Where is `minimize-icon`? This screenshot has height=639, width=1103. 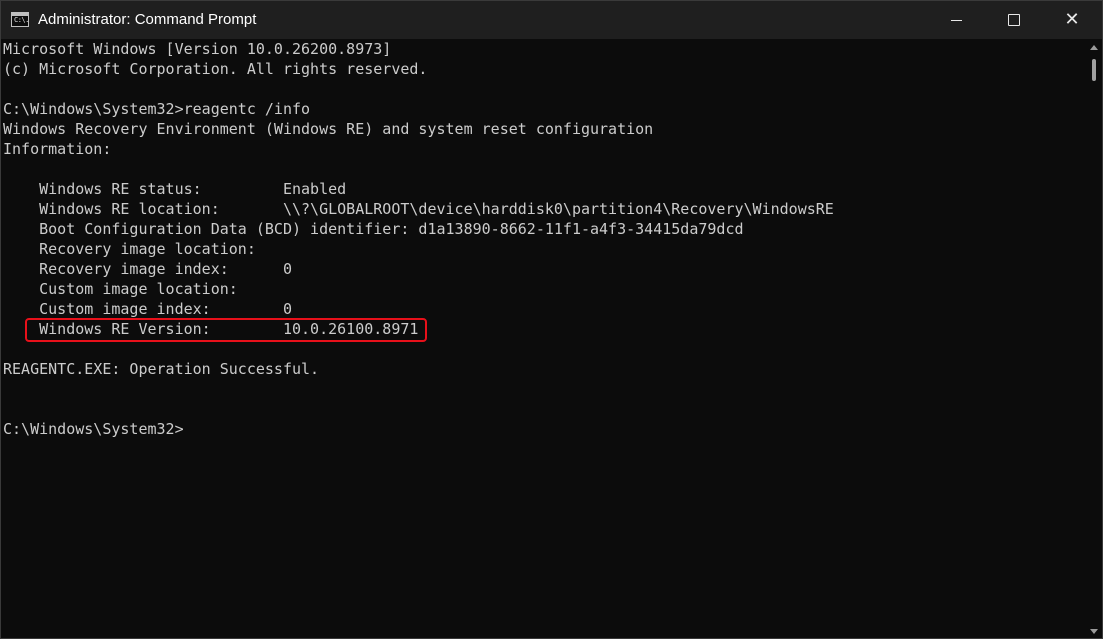
minimize-icon is located at coordinates (956, 20).